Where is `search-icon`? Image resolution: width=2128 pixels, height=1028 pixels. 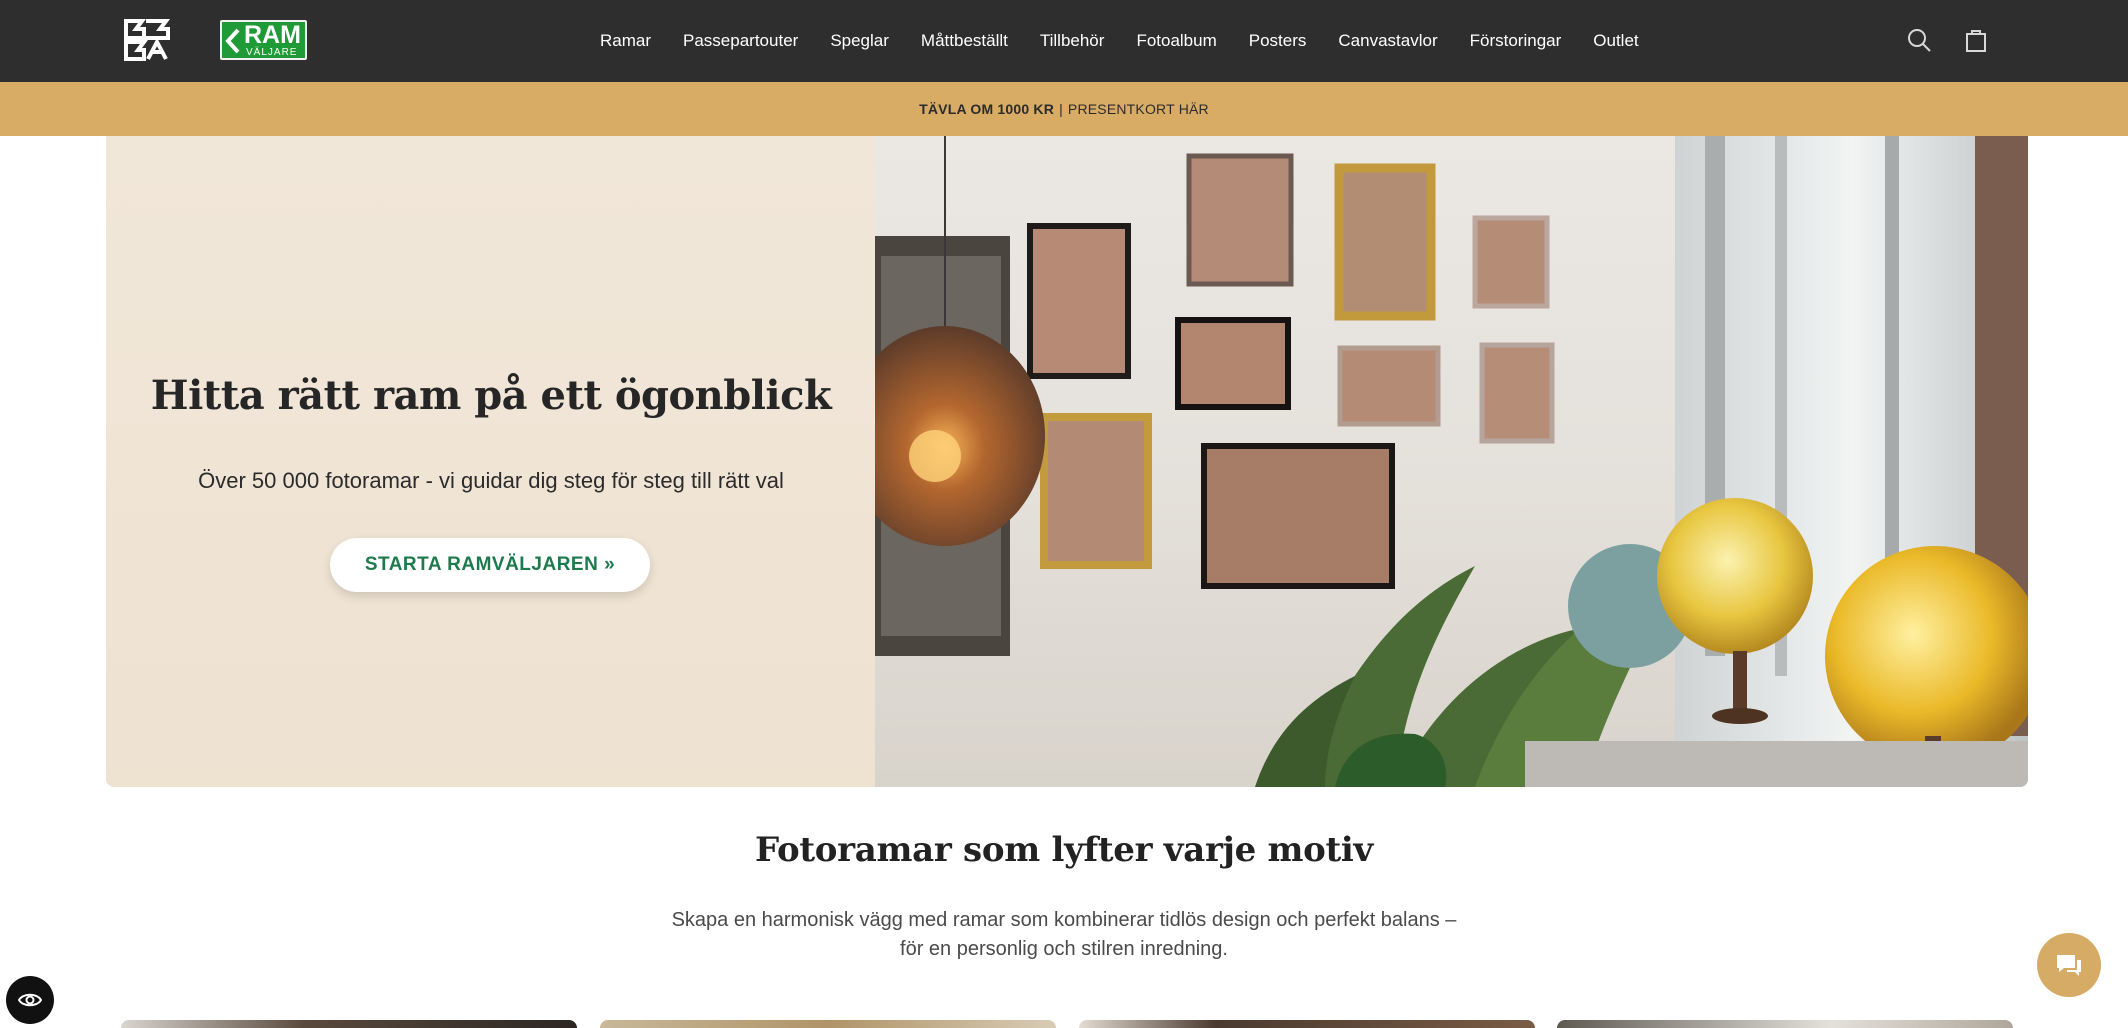 search-icon is located at coordinates (1919, 40).